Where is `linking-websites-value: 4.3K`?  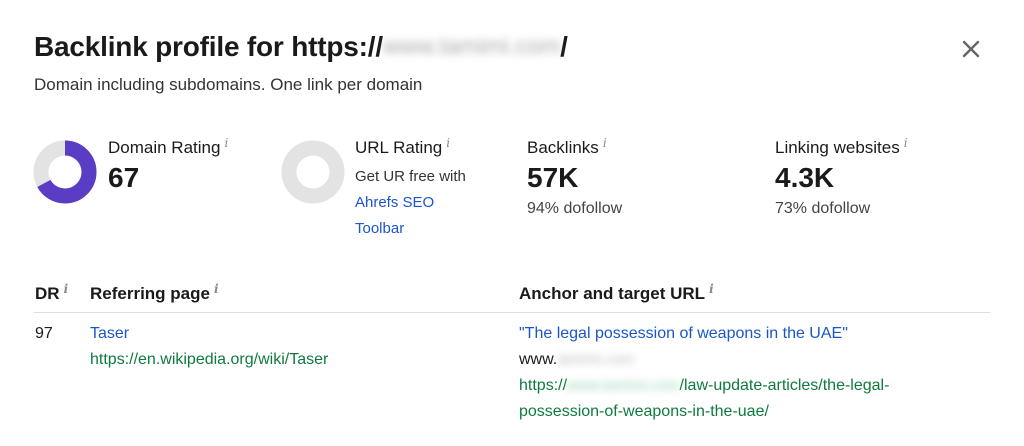 linking-websites-value: 4.3K is located at coordinates (805, 177).